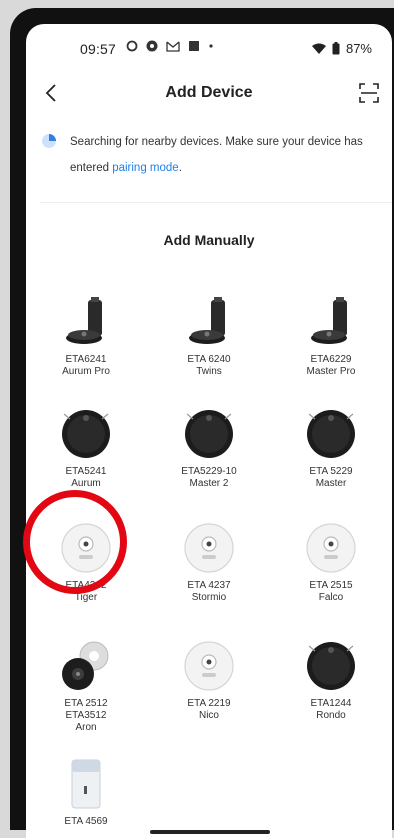 The height and width of the screenshot is (838, 394). I want to click on pairing-mode-link: pairing mode, so click(145, 168).